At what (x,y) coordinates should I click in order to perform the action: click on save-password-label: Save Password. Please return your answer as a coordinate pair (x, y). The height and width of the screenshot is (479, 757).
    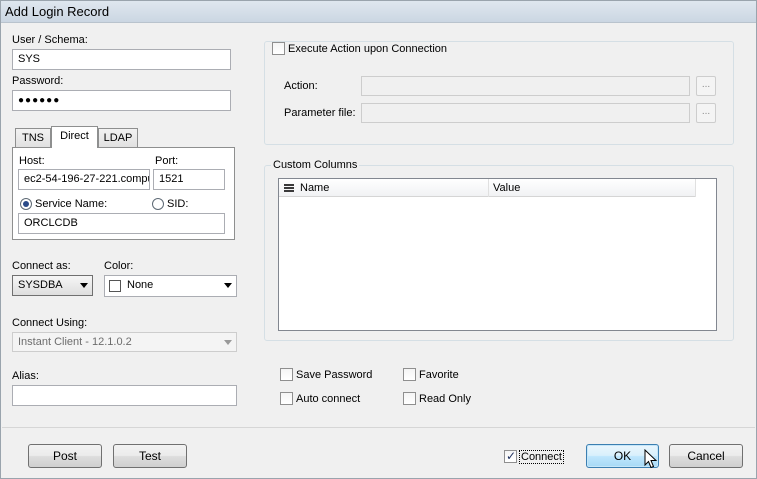
    Looking at the image, I should click on (334, 375).